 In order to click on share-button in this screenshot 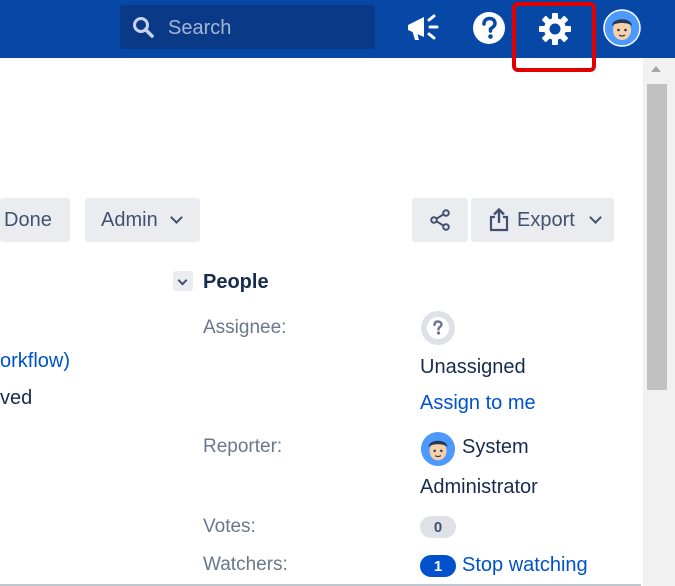, I will do `click(440, 220)`.